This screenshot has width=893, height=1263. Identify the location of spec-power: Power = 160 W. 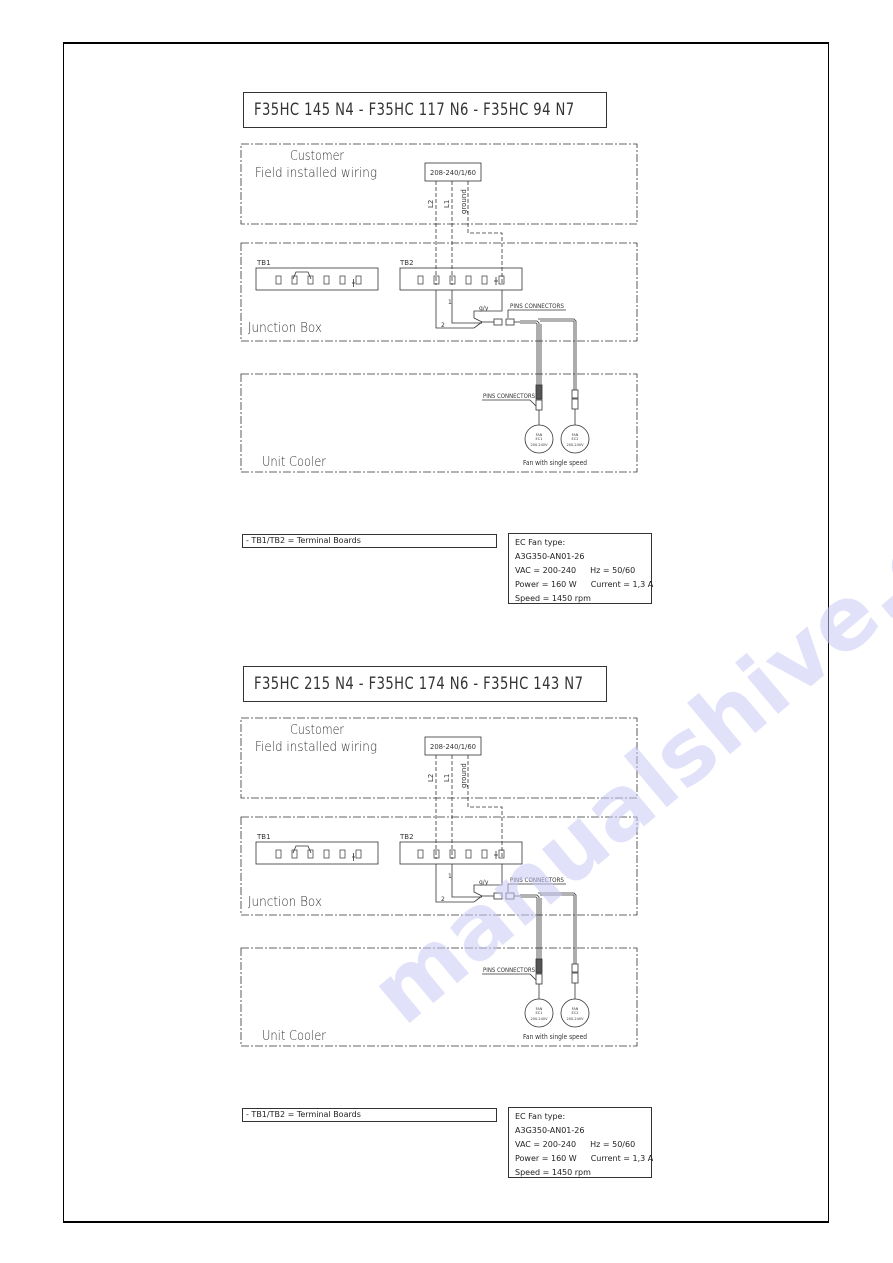
(546, 1158).